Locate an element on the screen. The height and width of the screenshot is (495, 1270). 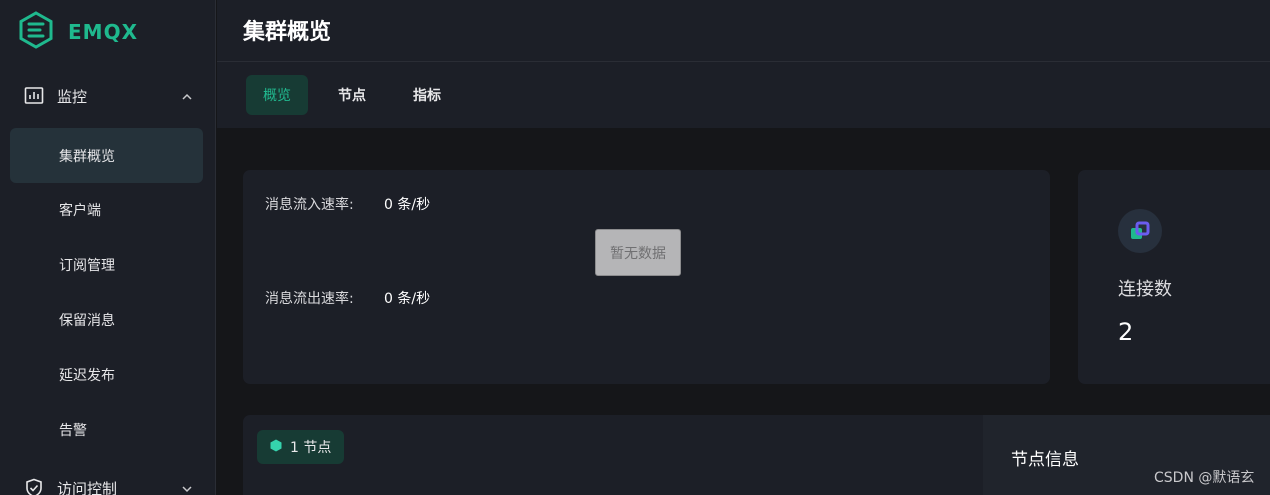
connections-icon is located at coordinates (1140, 231).